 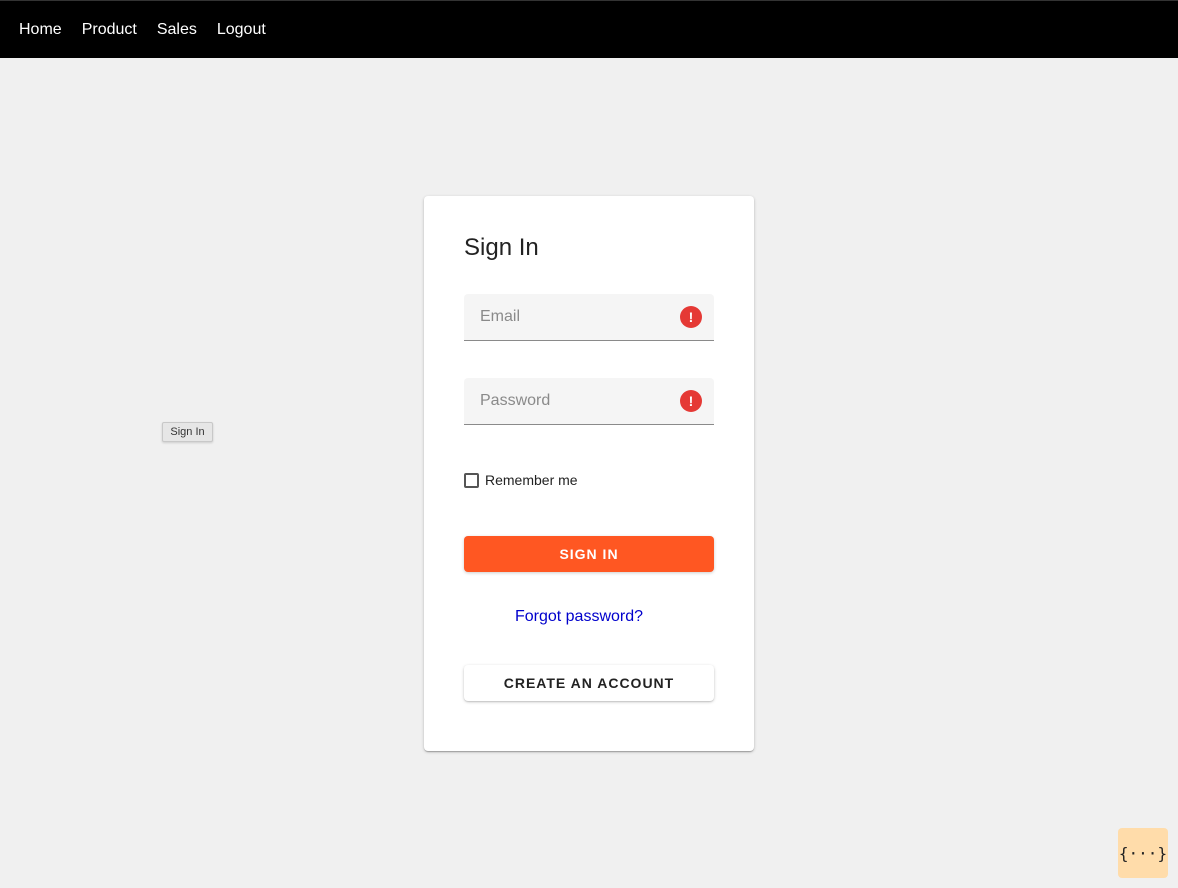 I want to click on remember-me-checkbox, so click(x=471, y=480).